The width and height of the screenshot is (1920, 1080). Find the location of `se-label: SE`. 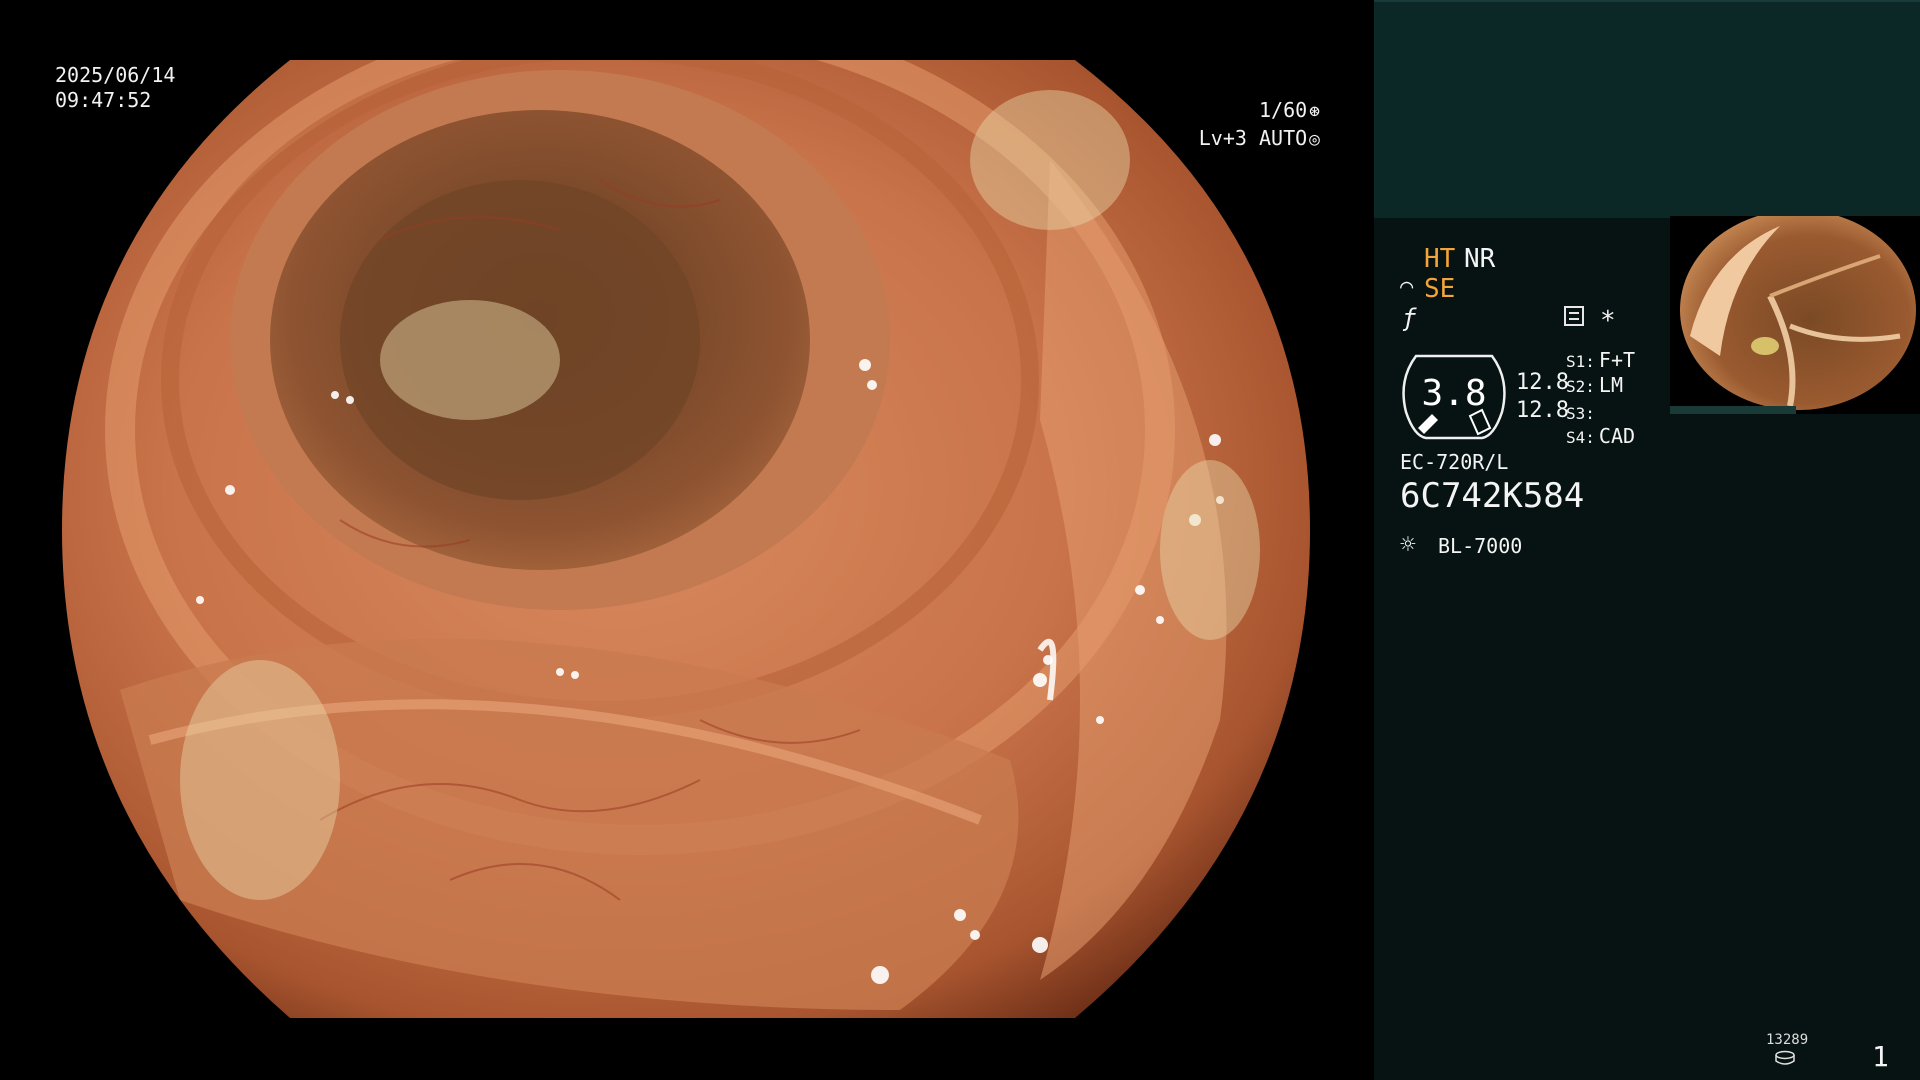

se-label: SE is located at coordinates (1440, 289).